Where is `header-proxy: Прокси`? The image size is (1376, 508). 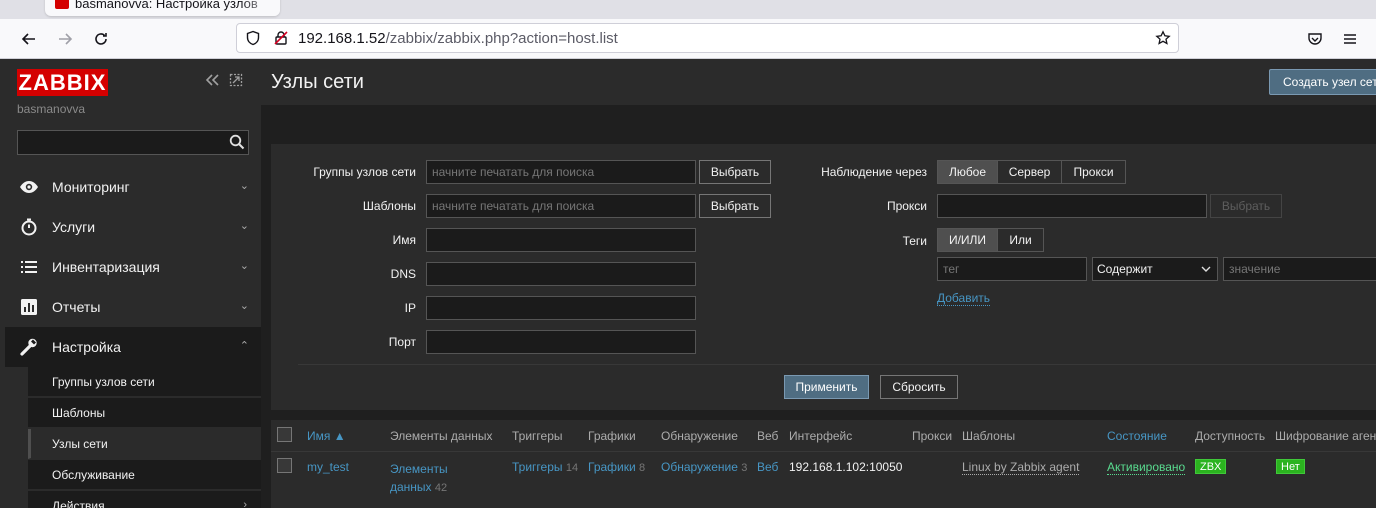 header-proxy: Прокси is located at coordinates (932, 436).